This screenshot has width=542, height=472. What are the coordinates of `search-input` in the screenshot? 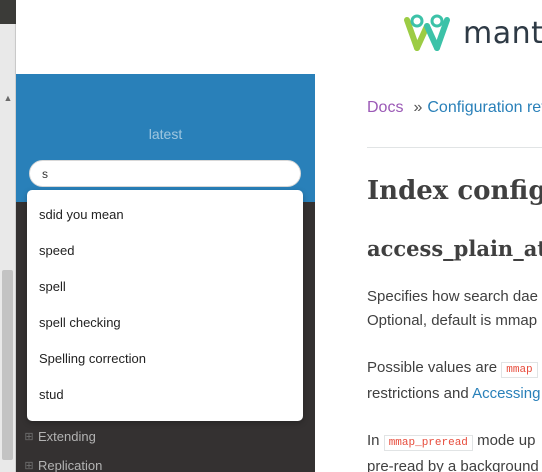 It's located at (165, 173).